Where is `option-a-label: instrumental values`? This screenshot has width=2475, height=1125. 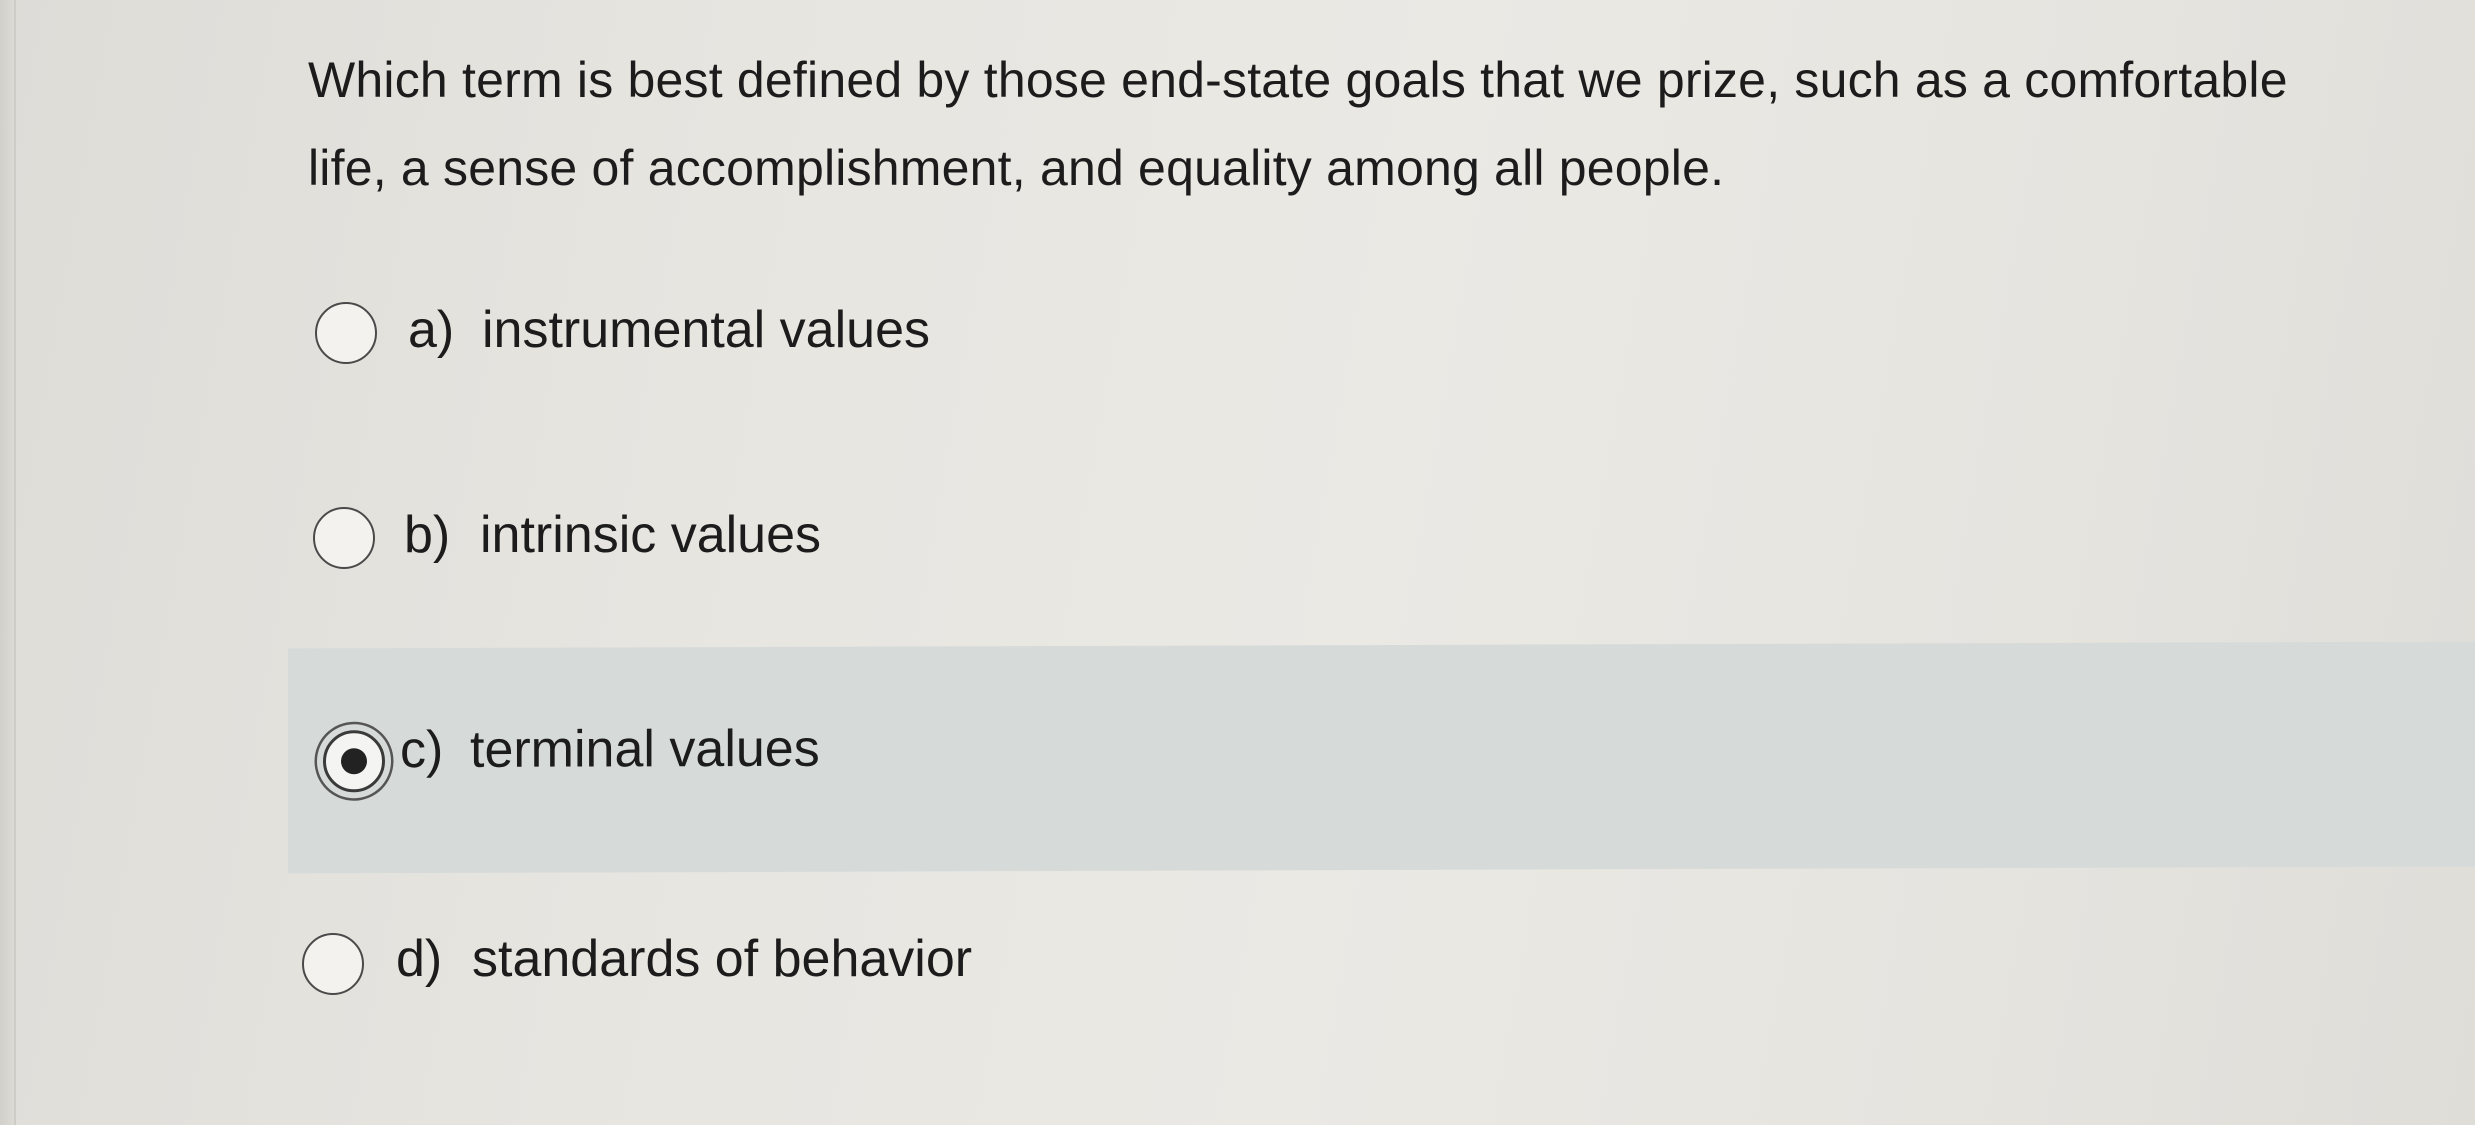
option-a-label: instrumental values is located at coordinates (706, 330).